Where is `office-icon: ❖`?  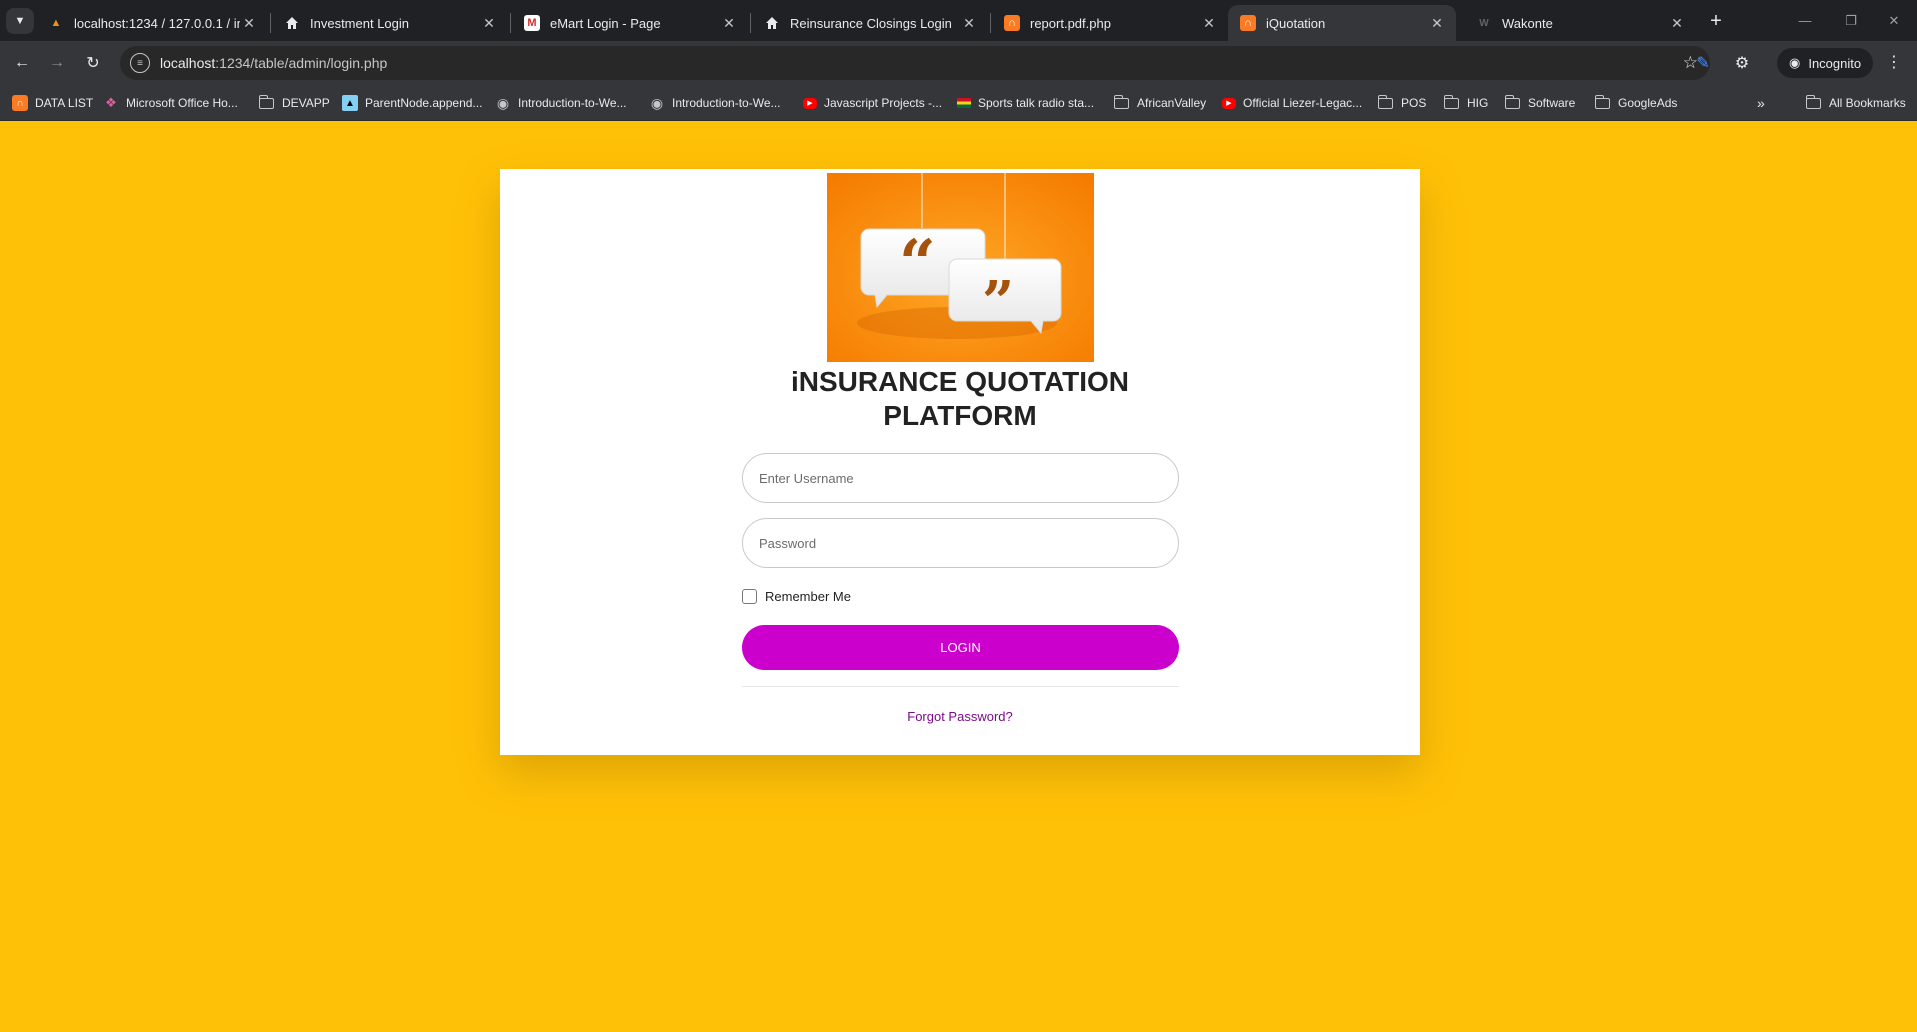
office-icon: ❖ is located at coordinates (111, 102).